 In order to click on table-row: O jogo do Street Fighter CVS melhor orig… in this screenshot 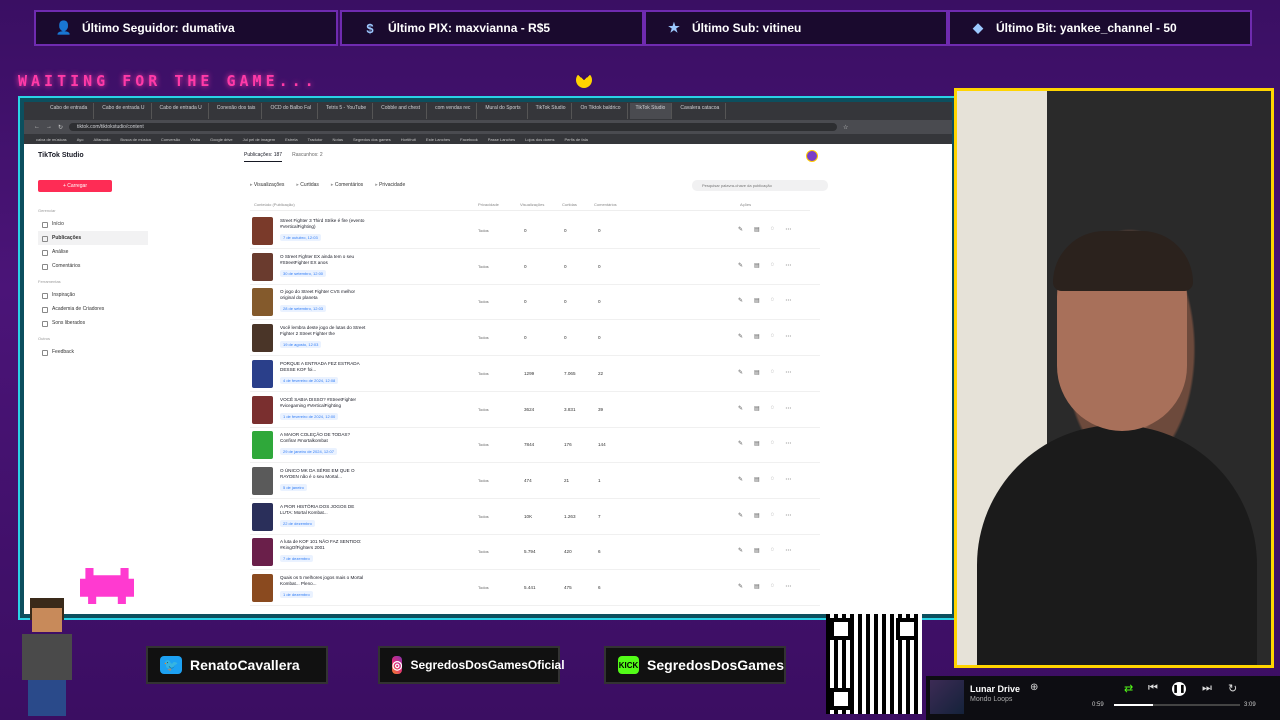, I will do `click(535, 302)`.